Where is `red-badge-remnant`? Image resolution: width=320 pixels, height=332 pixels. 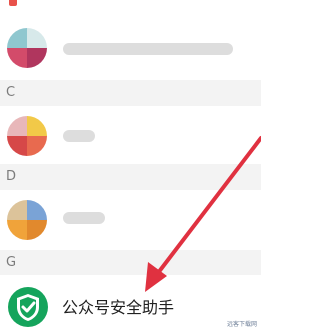
red-badge-remnant is located at coordinates (13, 3).